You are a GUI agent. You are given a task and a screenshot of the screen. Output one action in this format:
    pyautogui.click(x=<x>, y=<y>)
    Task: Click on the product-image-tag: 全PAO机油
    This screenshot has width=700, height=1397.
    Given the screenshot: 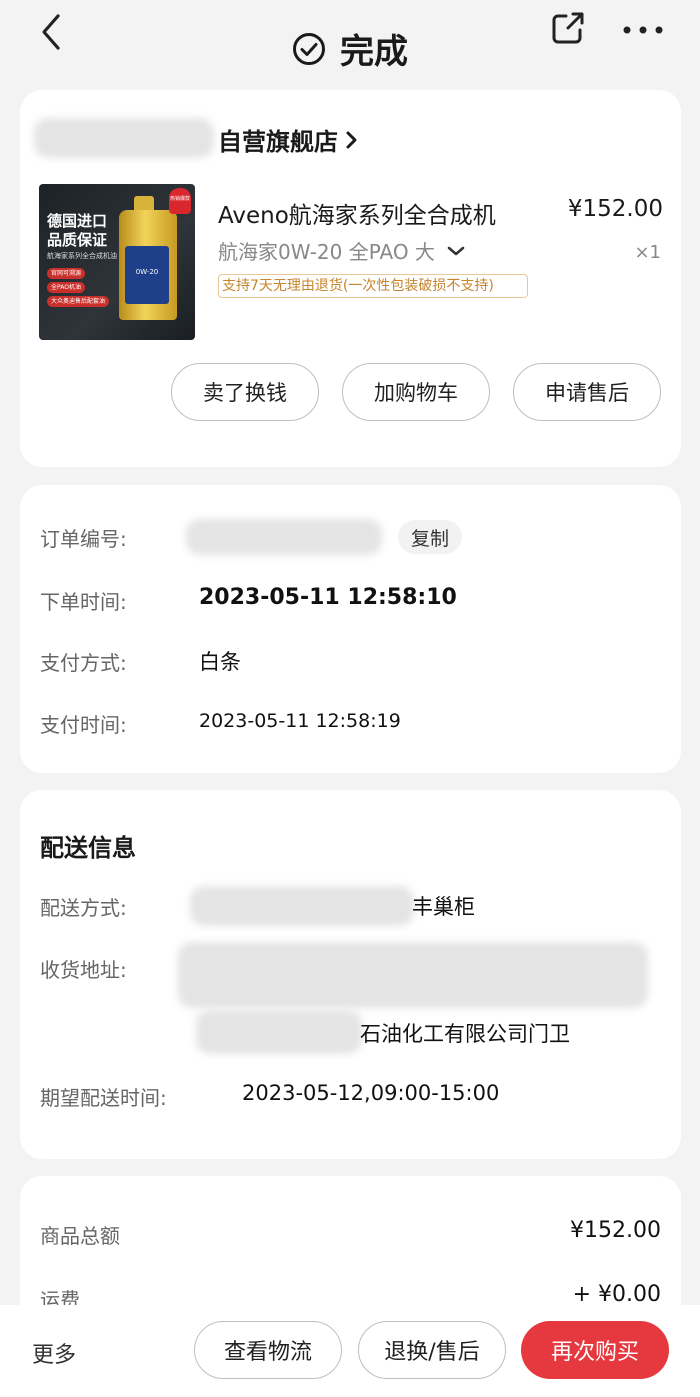 What is the action you would take?
    pyautogui.click(x=66, y=287)
    